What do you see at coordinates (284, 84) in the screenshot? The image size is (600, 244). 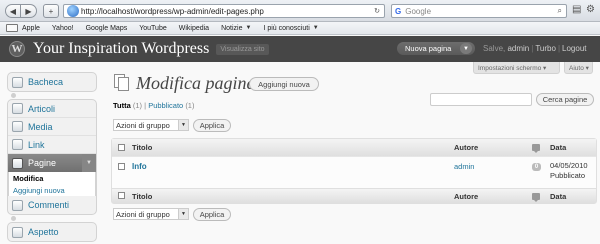 I see `add-new-button: Aggiungi nuova` at bounding box center [284, 84].